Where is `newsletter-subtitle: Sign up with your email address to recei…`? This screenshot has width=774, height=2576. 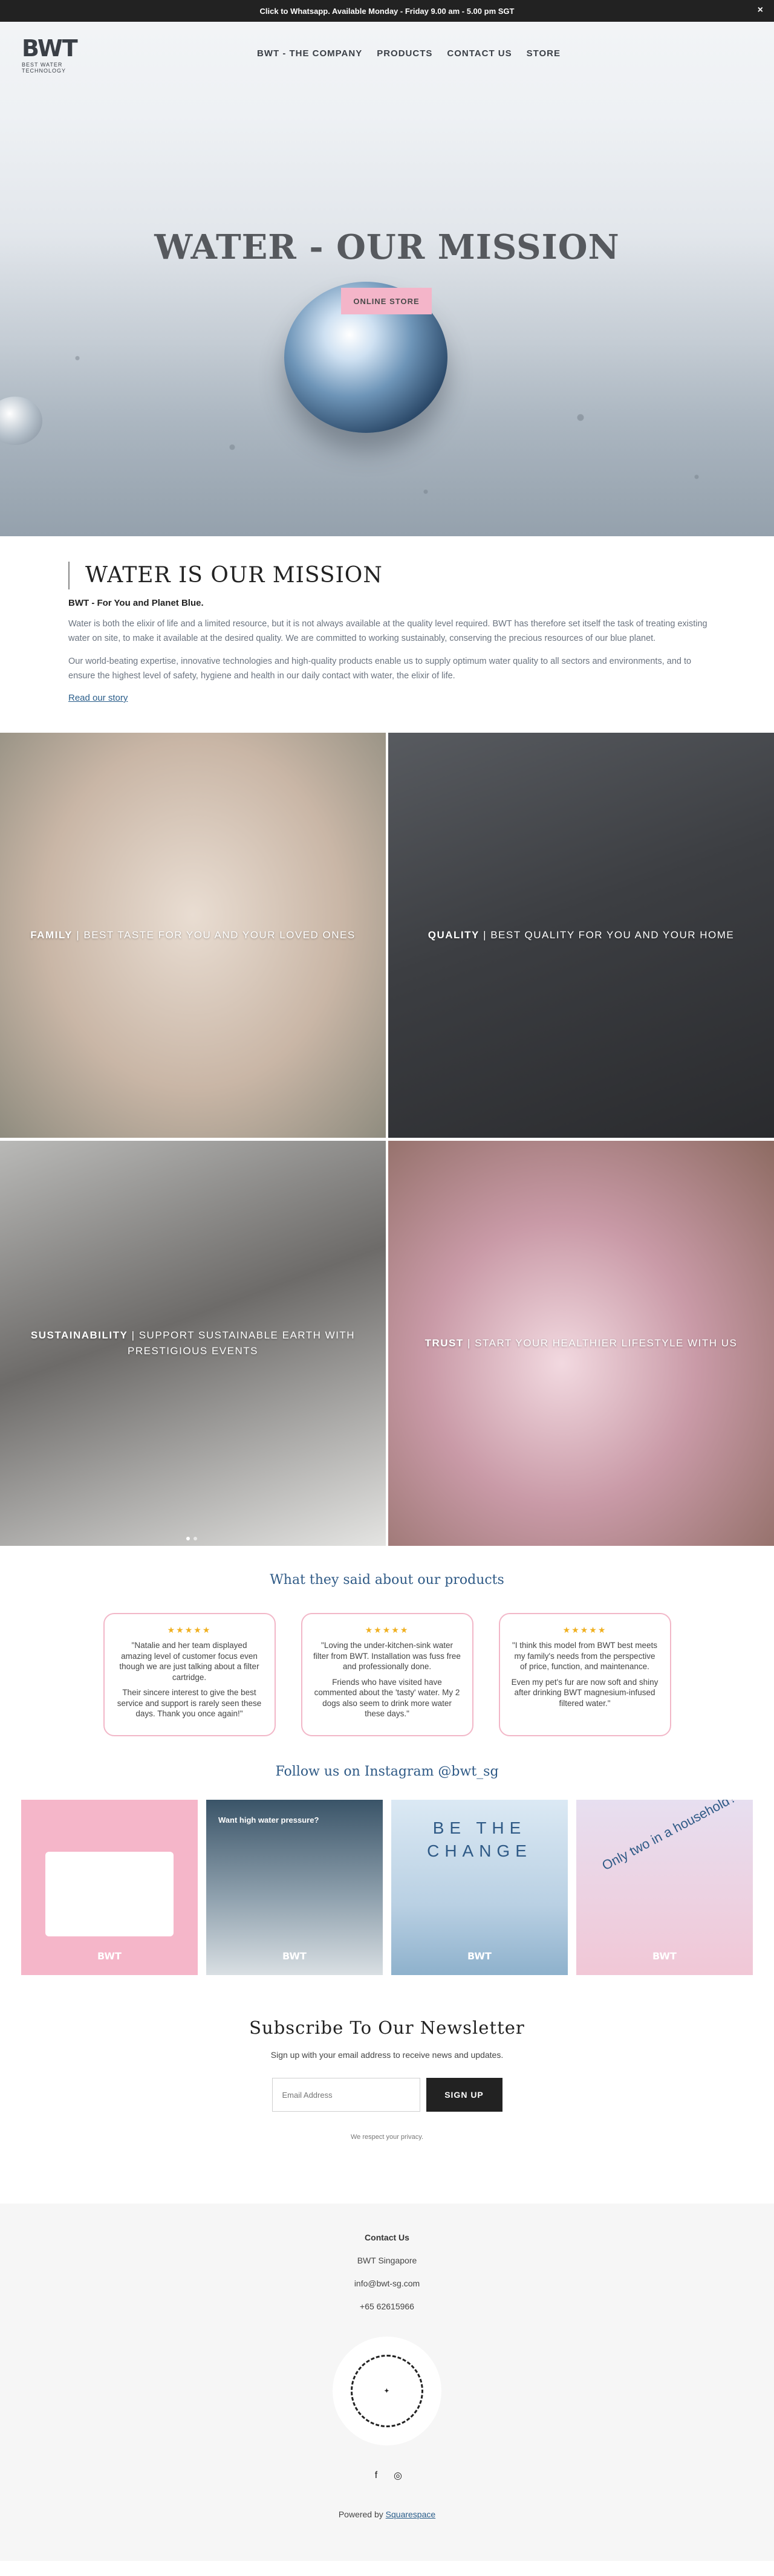 newsletter-subtitle: Sign up with your email address to recei… is located at coordinates (387, 2055).